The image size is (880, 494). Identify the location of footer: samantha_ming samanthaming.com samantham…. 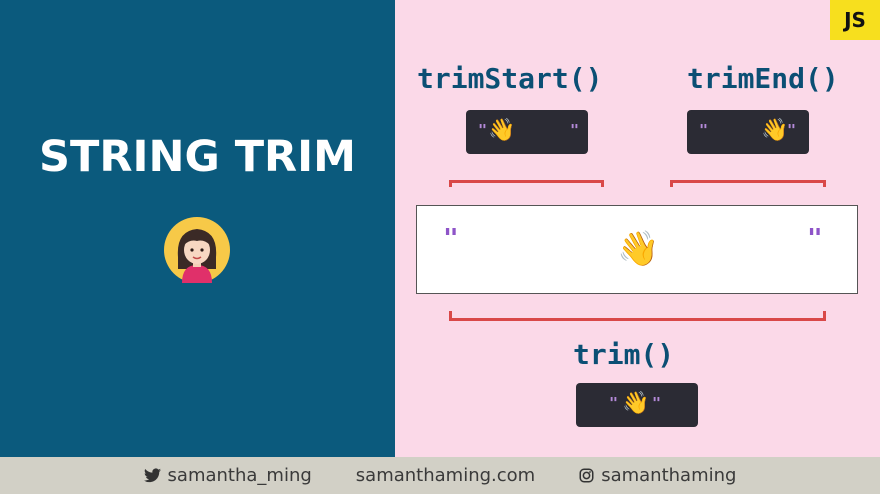
(440, 475).